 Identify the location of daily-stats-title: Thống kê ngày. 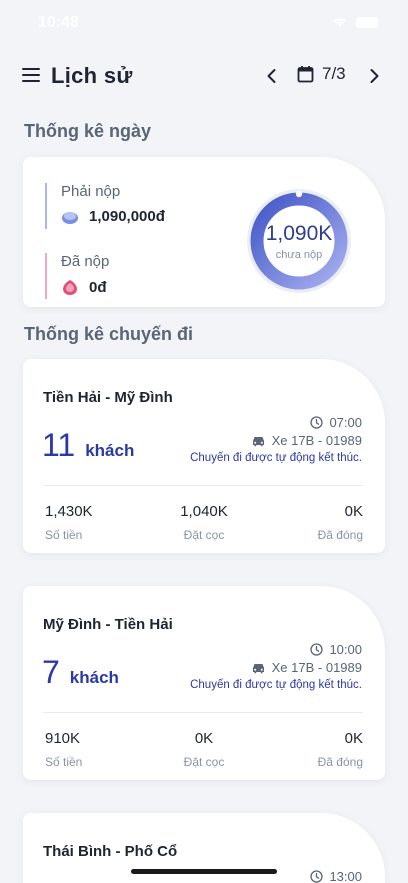
(88, 131).